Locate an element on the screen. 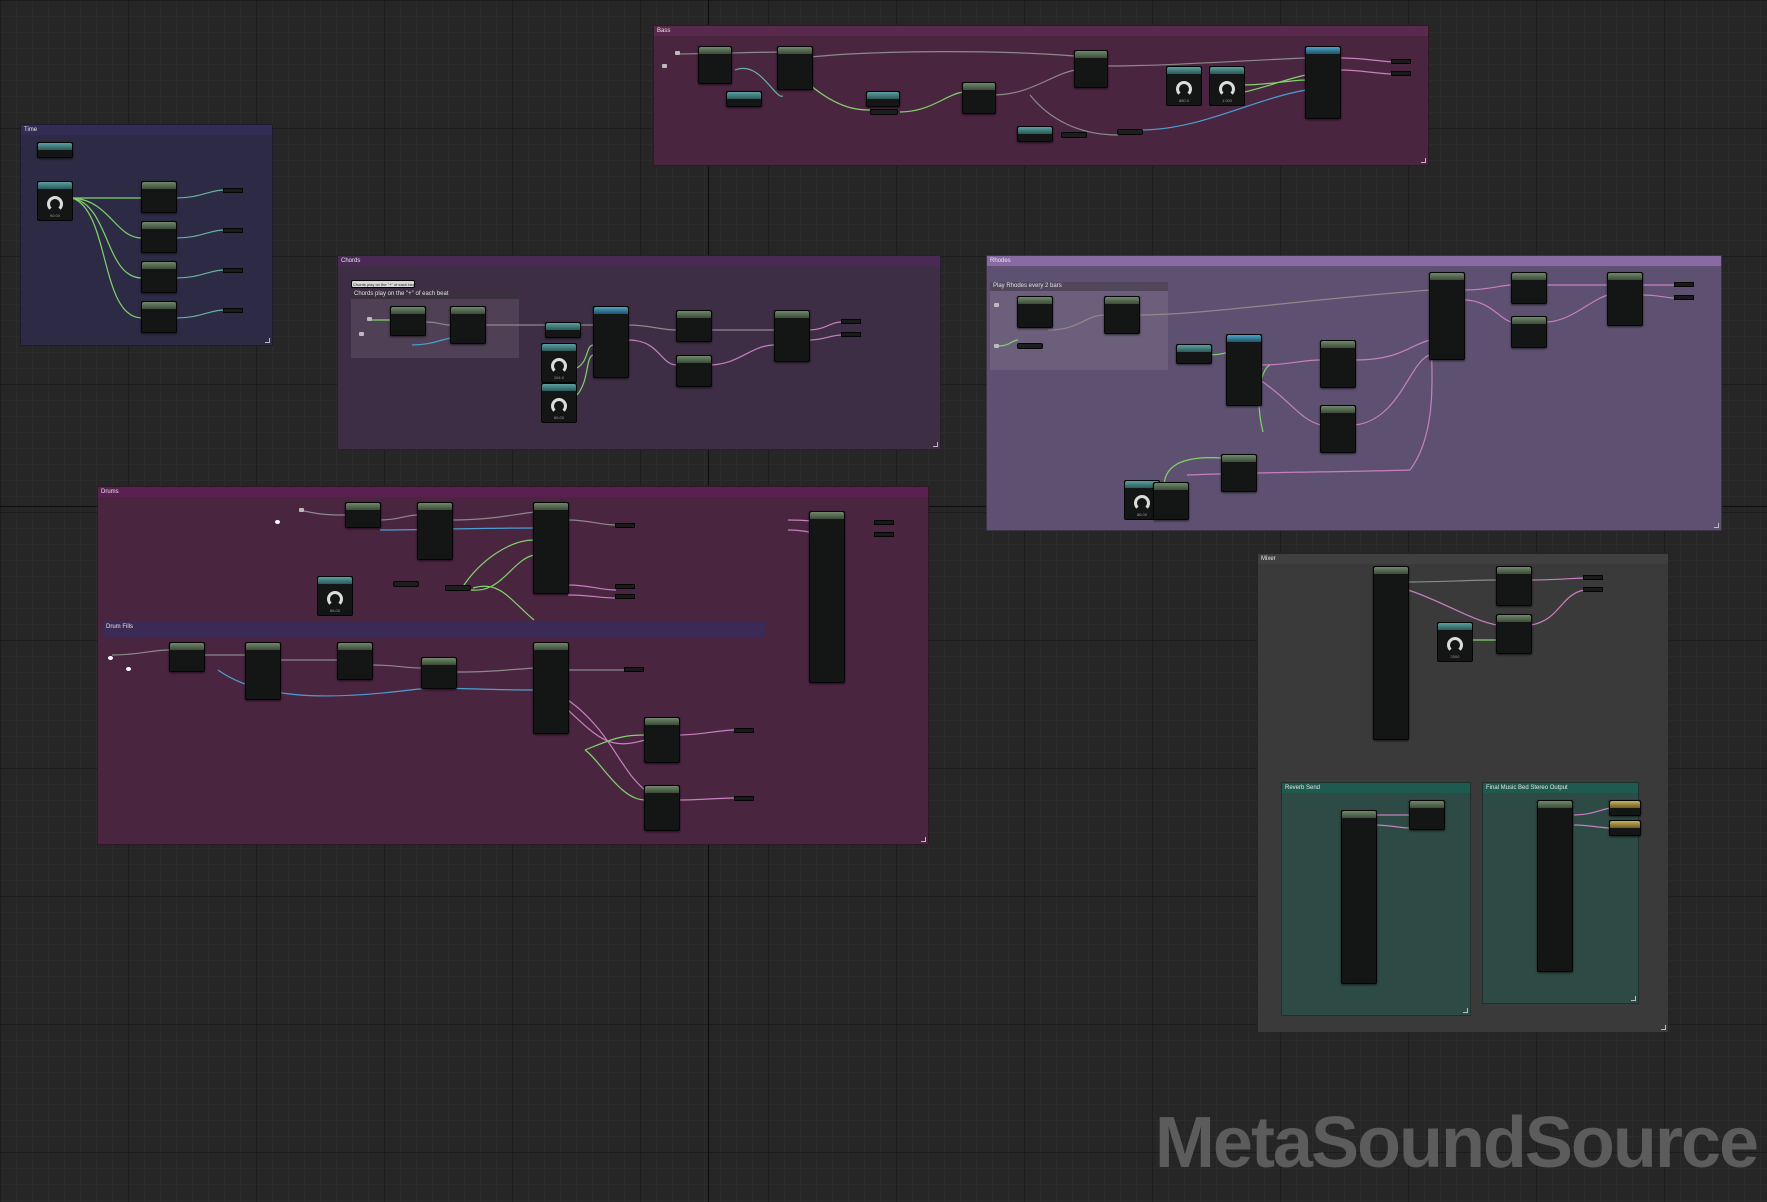  bass-knob-node: 1.000 is located at coordinates (1227, 86).